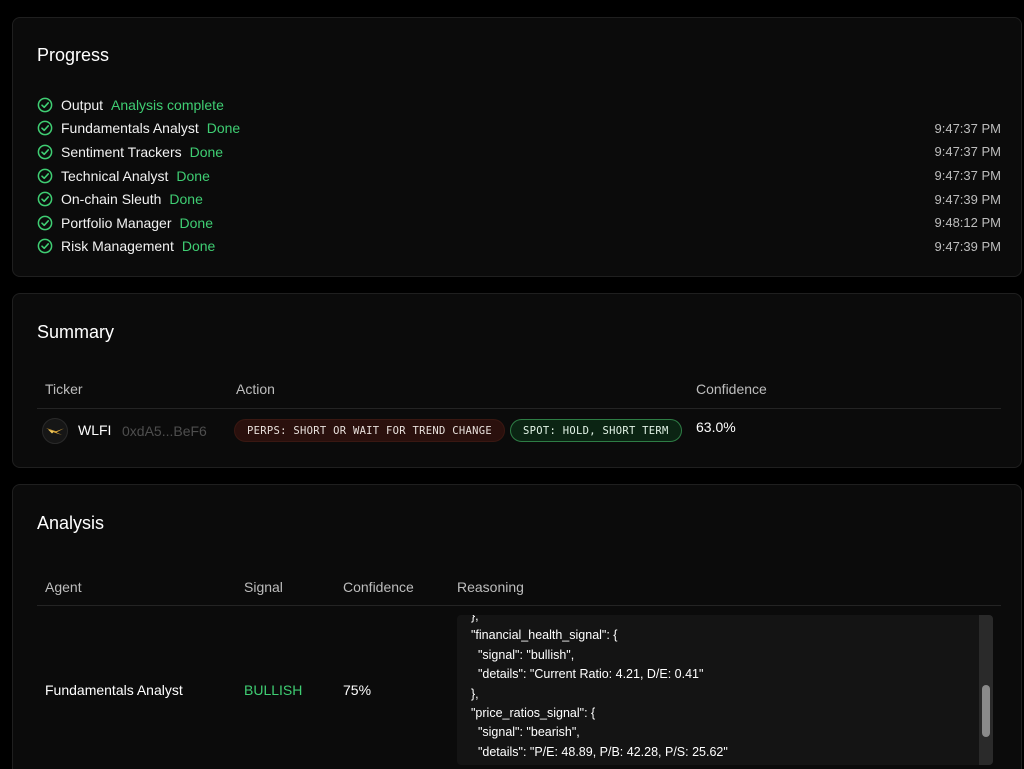  I want to click on progress-row-output: Output Analysis complete, so click(519, 105).